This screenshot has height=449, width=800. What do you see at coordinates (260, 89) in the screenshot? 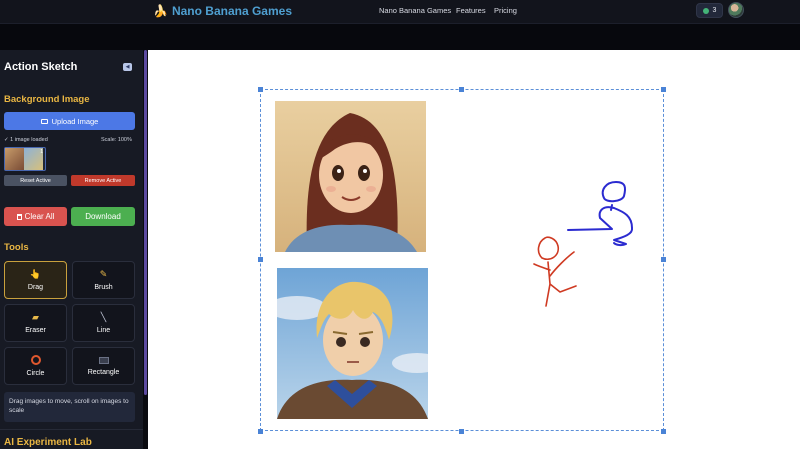
I see `resize-handle-top-left` at bounding box center [260, 89].